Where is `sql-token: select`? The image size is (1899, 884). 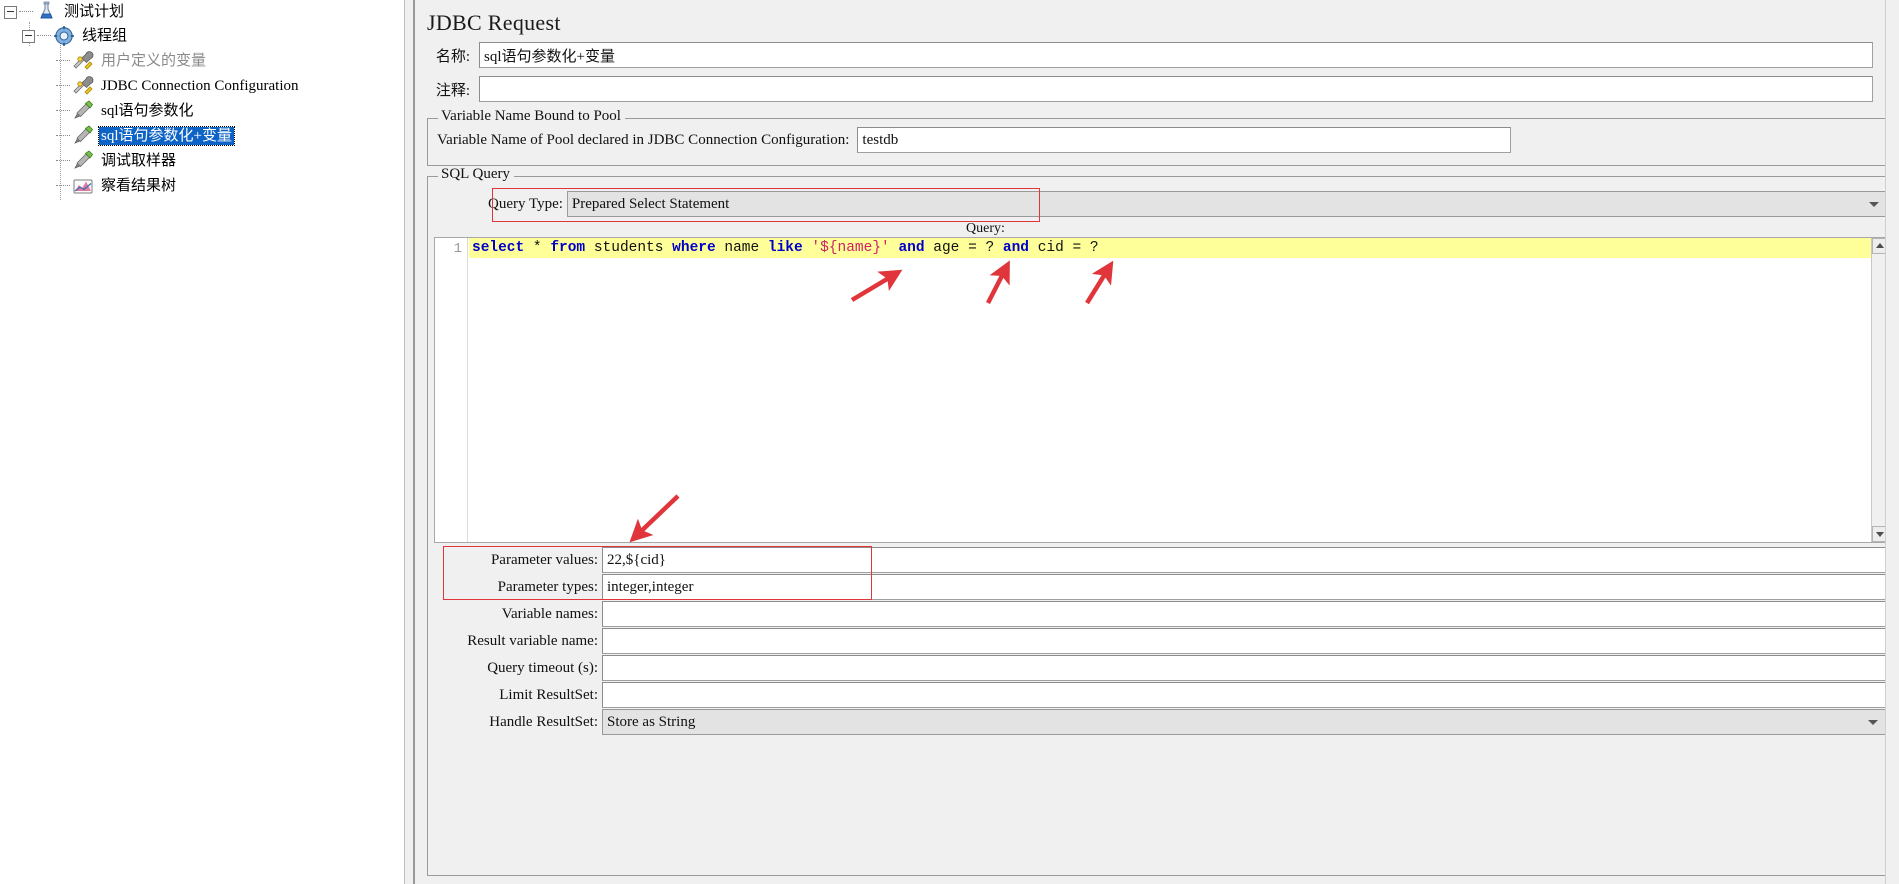 sql-token: select is located at coordinates (498, 248).